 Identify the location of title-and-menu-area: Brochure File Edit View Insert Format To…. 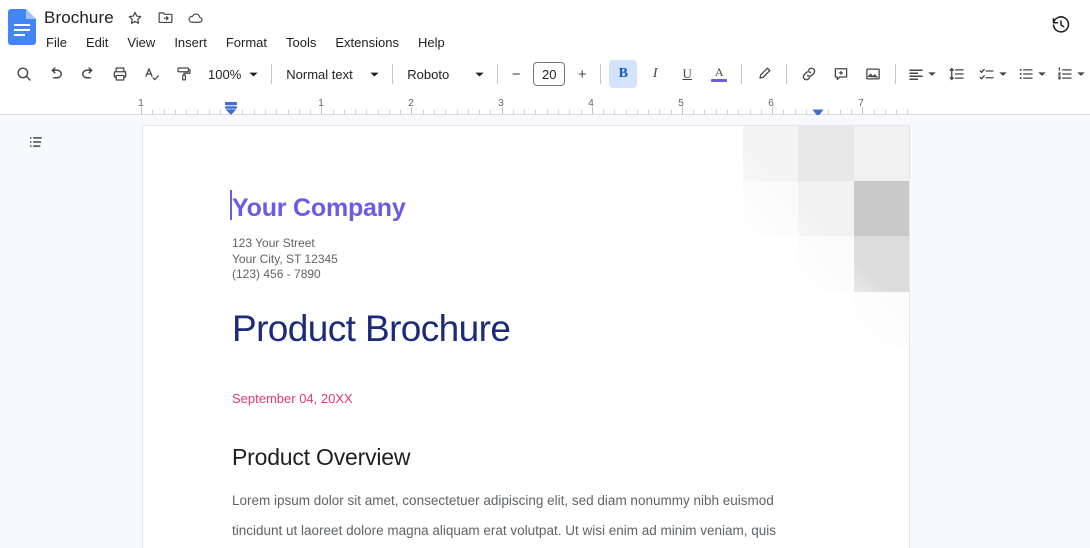
(567, 29).